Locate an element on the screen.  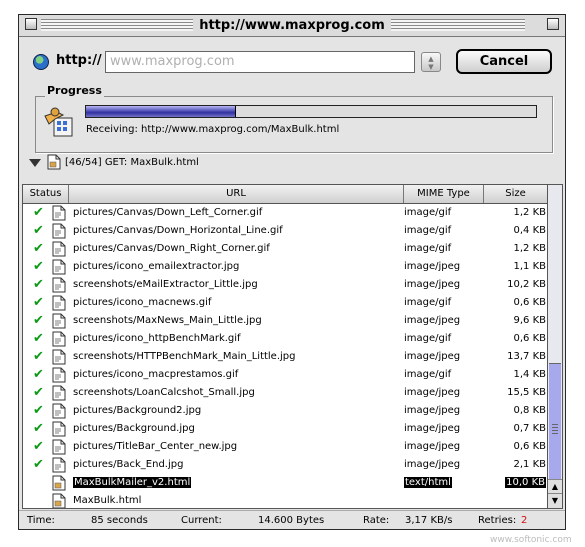
process-icon is located at coordinates (58, 122).